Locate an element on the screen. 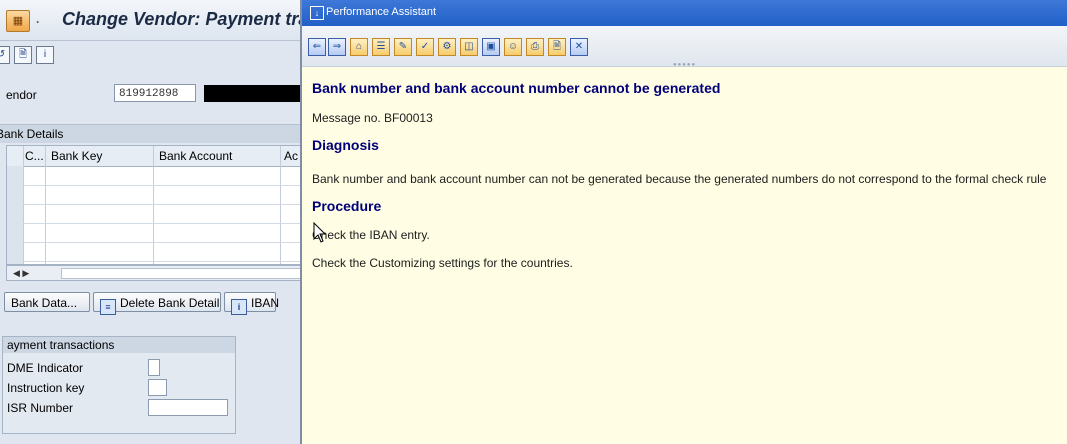  window-icon: ◫ is located at coordinates (469, 47).